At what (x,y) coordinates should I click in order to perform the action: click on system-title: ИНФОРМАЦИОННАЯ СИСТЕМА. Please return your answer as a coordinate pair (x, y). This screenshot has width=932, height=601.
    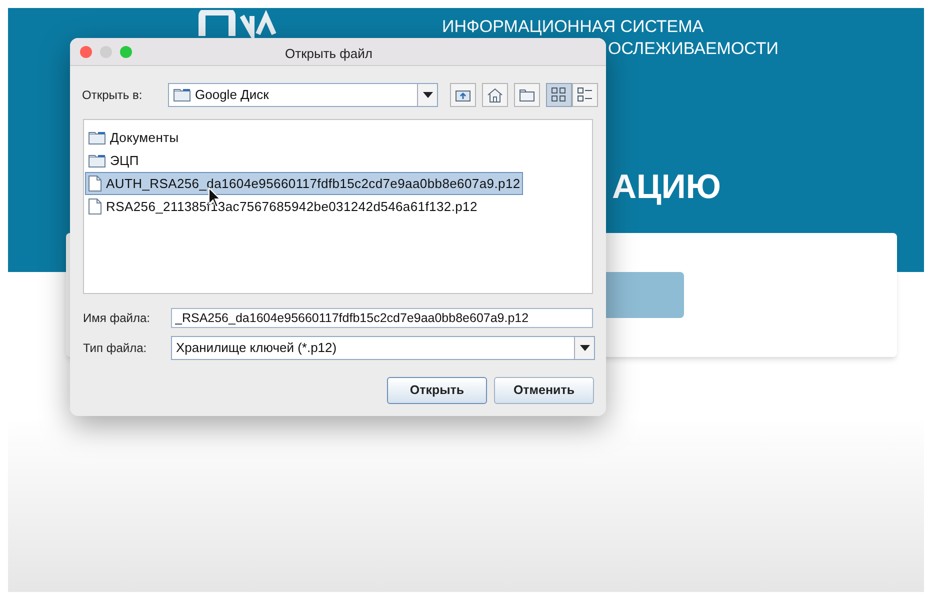
    Looking at the image, I should click on (573, 27).